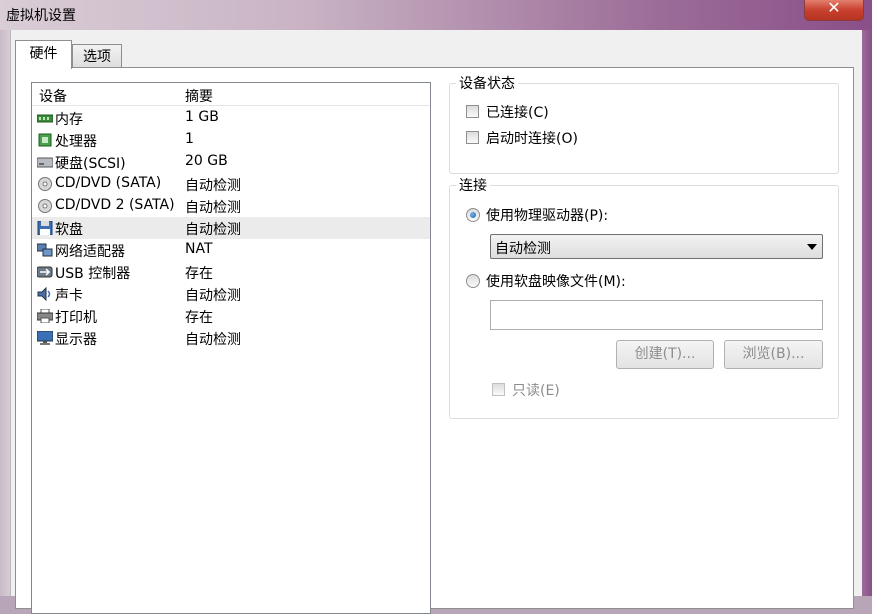 The height and width of the screenshot is (614, 872). I want to click on physical-drive-select: 自动检测, so click(656, 246).